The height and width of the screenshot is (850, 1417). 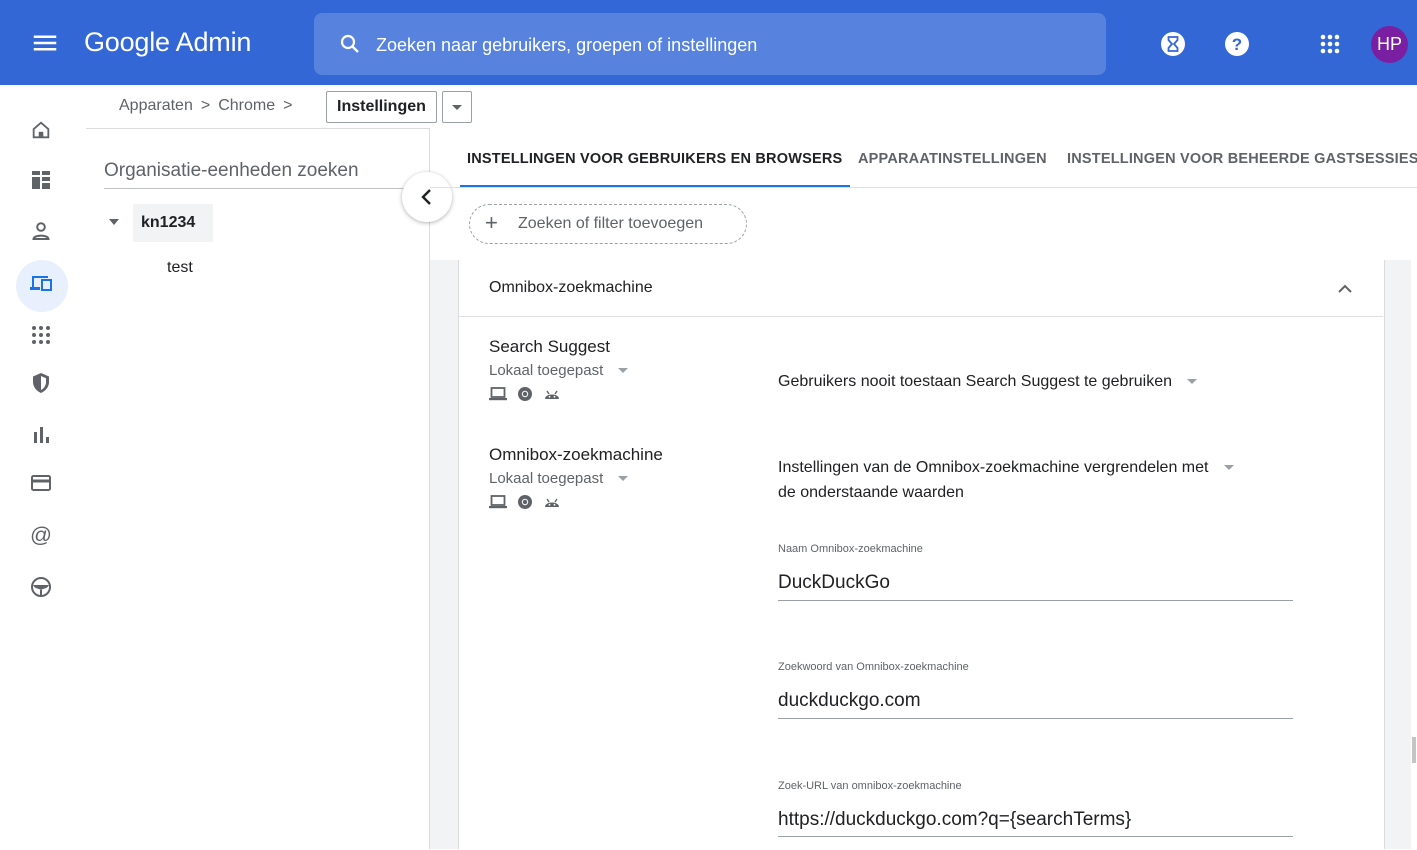 I want to click on search-icon, so click(x=350, y=44).